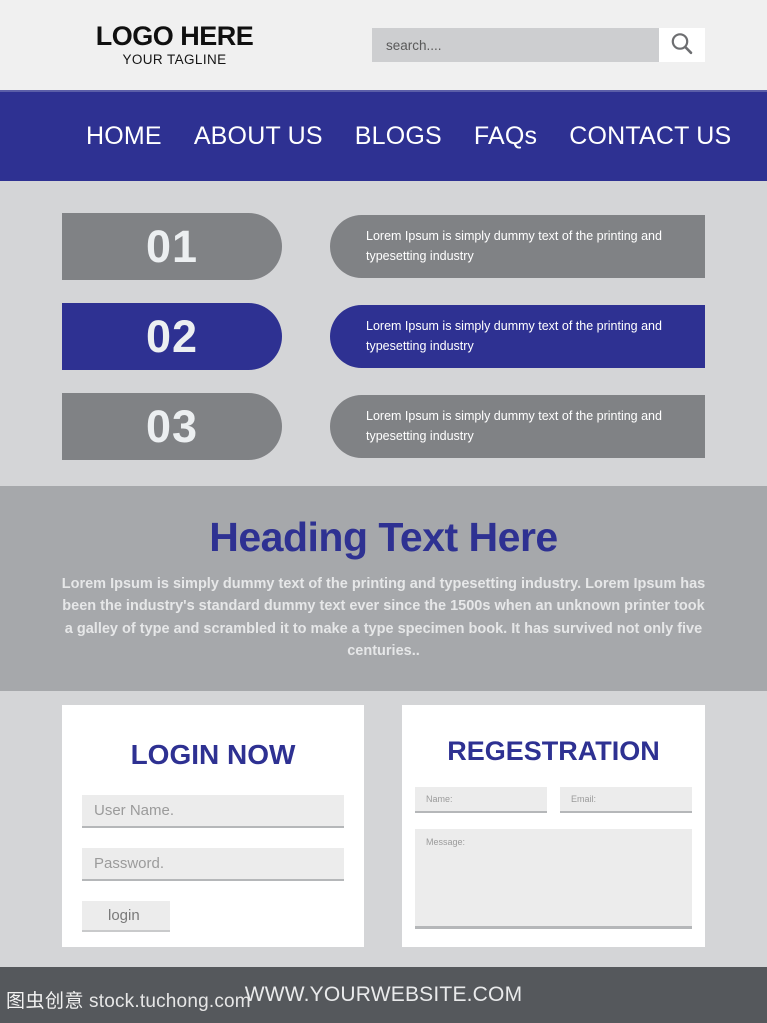 The width and height of the screenshot is (767, 1023). I want to click on search-bar, so click(538, 45).